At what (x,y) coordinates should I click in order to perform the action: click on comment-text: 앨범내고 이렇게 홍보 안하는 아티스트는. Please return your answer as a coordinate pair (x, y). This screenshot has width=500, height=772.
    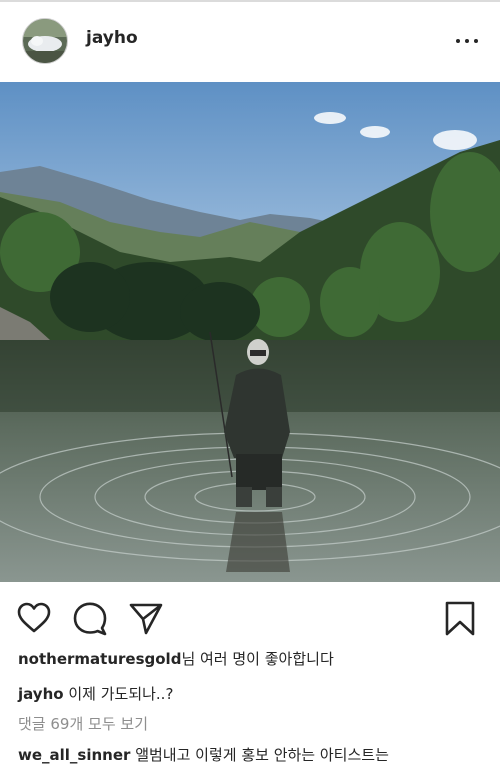
    Looking at the image, I should click on (259, 755).